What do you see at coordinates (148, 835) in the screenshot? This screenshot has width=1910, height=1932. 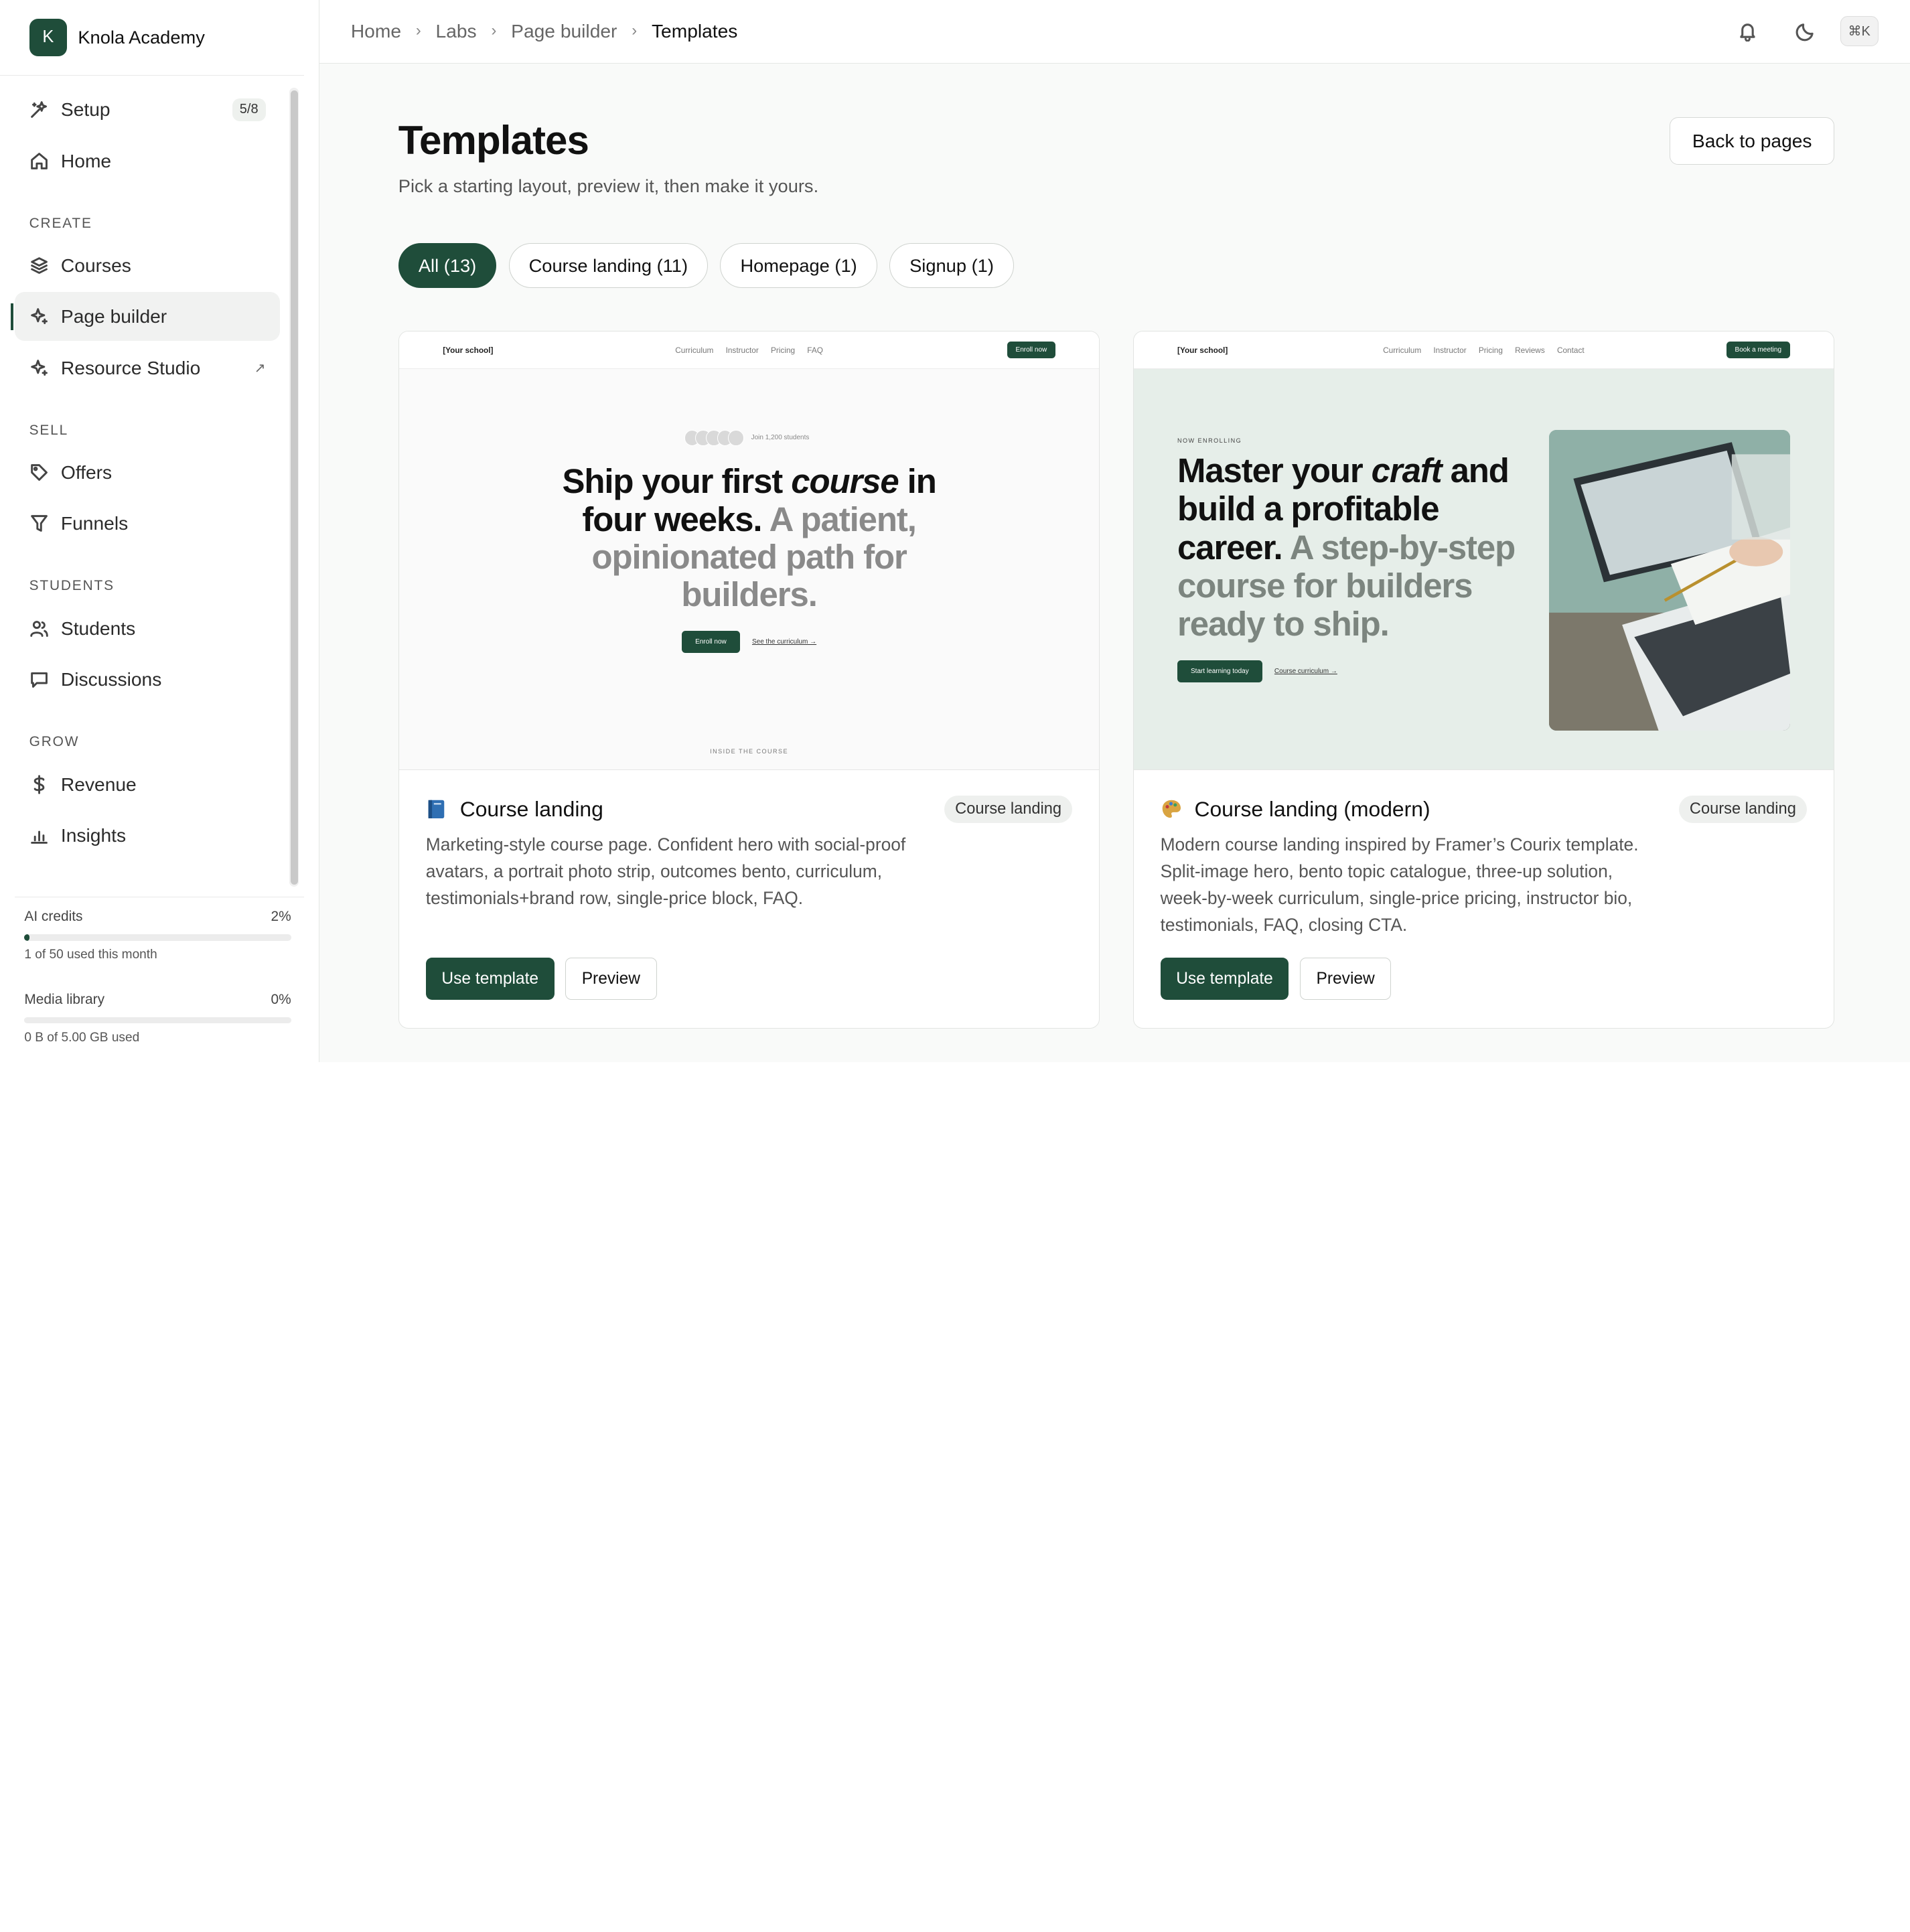 I see `sidebar-item-insights: Insights` at bounding box center [148, 835].